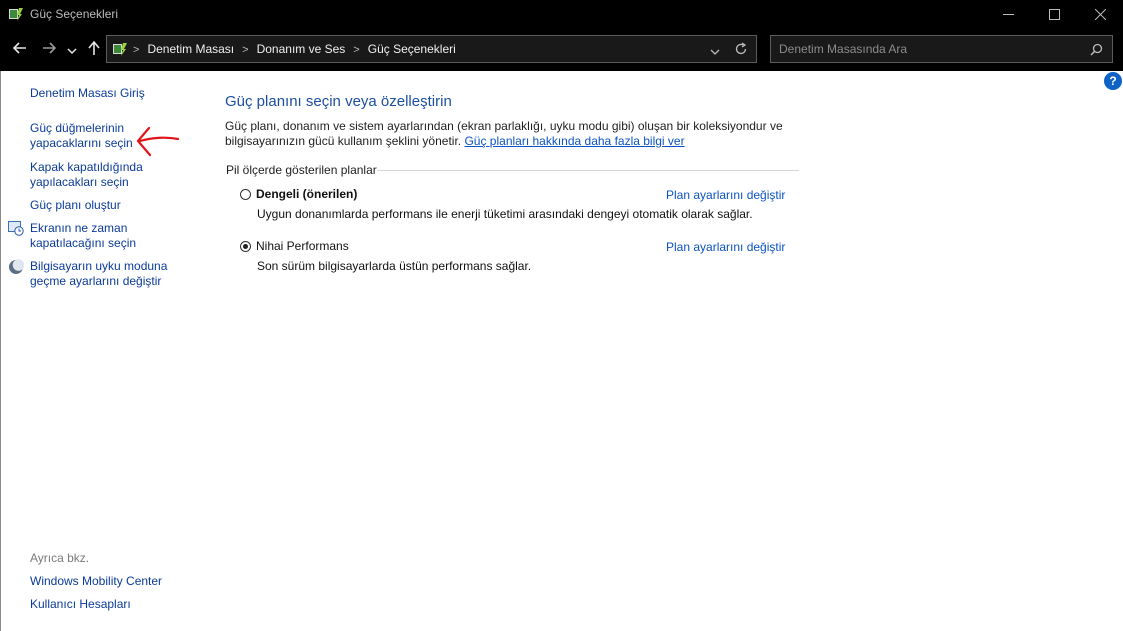  What do you see at coordinates (0, 351) in the screenshot?
I see `window-border` at bounding box center [0, 351].